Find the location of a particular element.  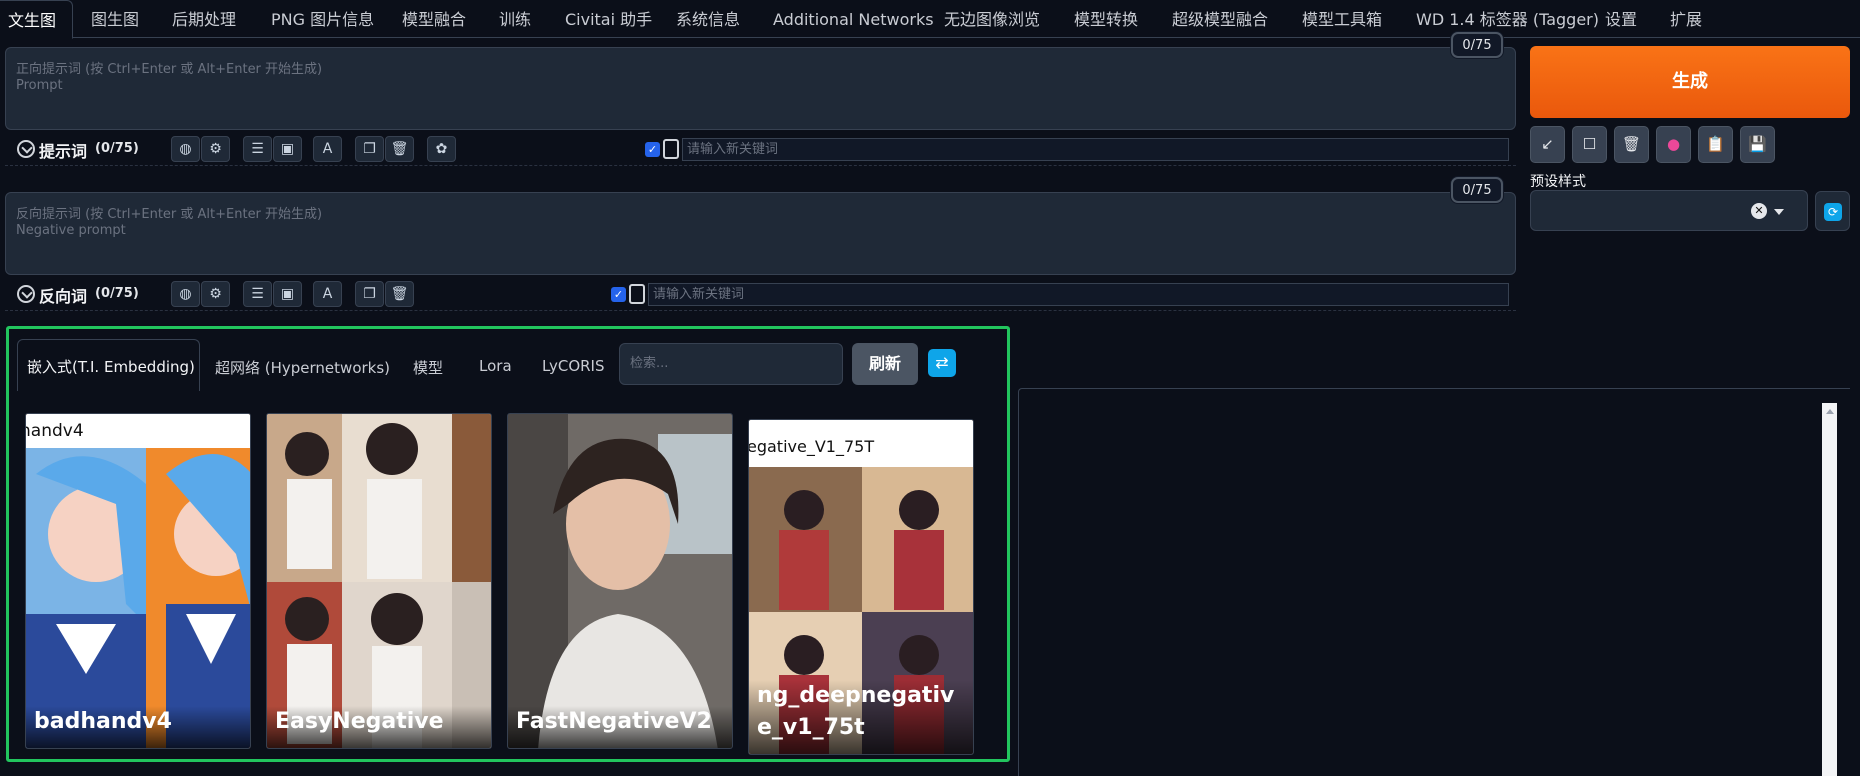

clear-icon: ✕ is located at coordinates (1759, 211).